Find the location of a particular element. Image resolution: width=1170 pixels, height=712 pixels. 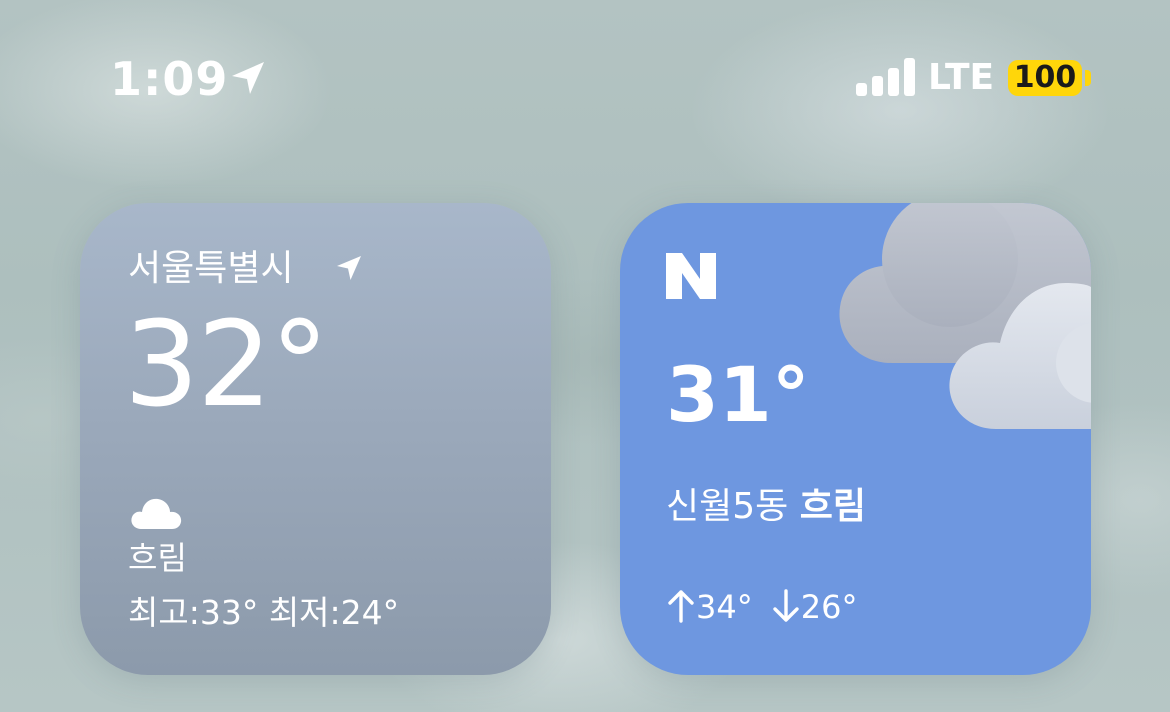

naver-location-condition: 신월5동 흐림 is located at coordinates (766, 507).